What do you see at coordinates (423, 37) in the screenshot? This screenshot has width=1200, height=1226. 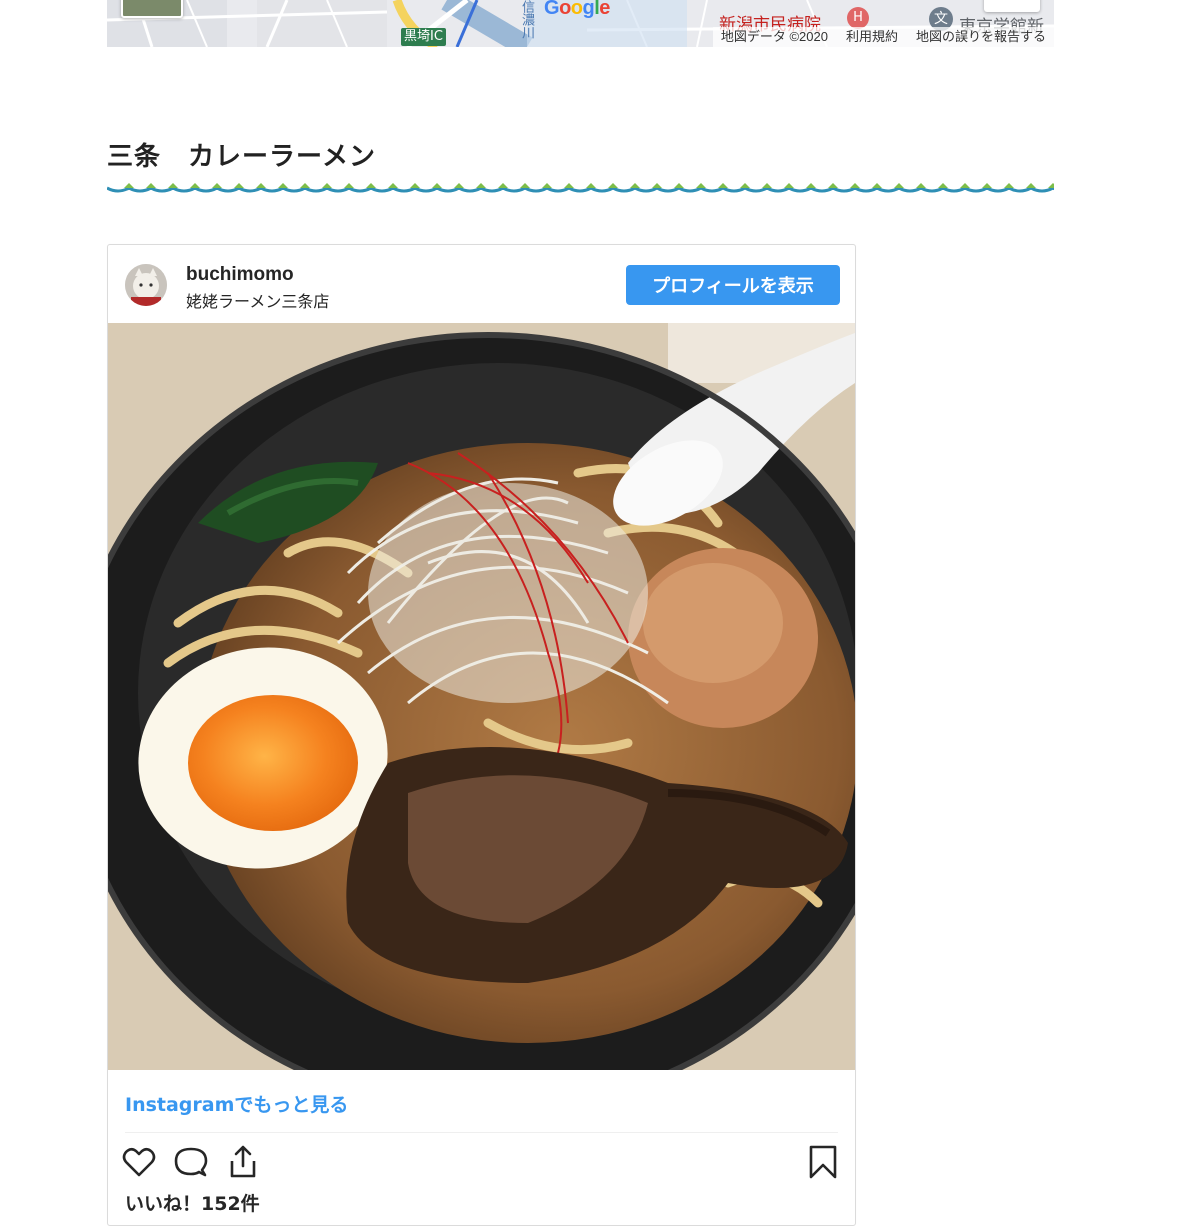 I see `interchange-label: 黒埼IC` at bounding box center [423, 37].